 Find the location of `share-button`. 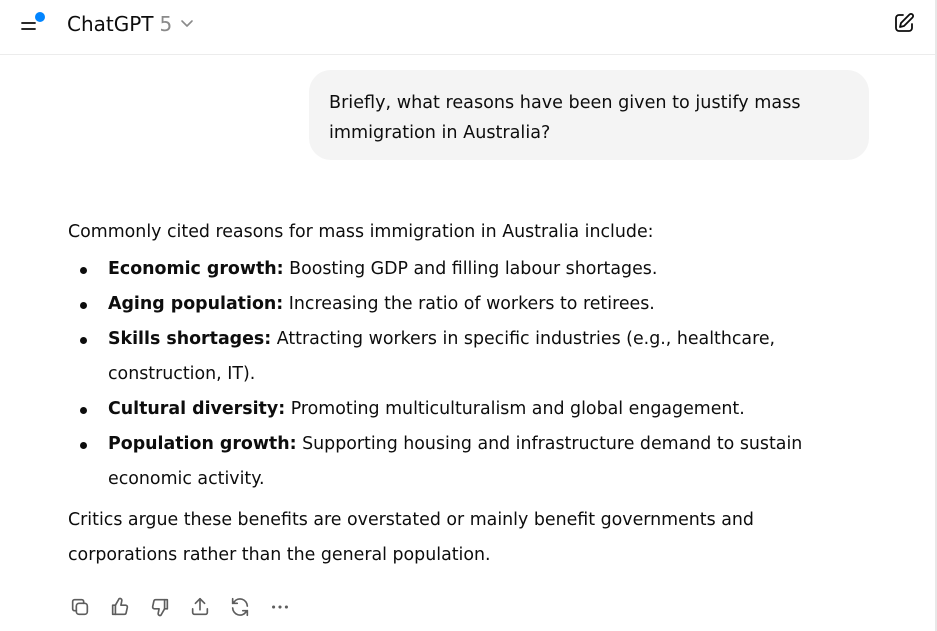

share-button is located at coordinates (200, 607).